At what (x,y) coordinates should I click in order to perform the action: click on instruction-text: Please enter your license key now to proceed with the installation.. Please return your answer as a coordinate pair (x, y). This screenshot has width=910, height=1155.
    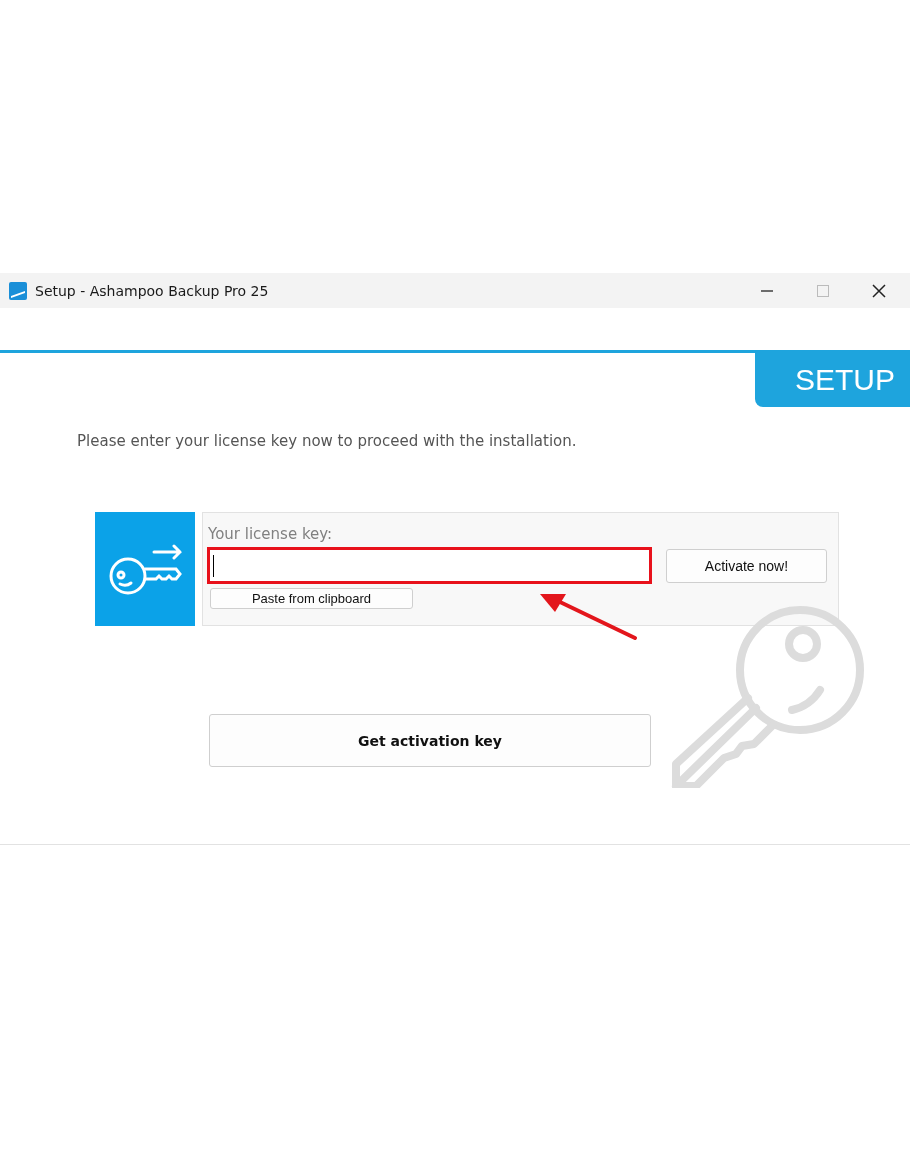
    Looking at the image, I should click on (327, 441).